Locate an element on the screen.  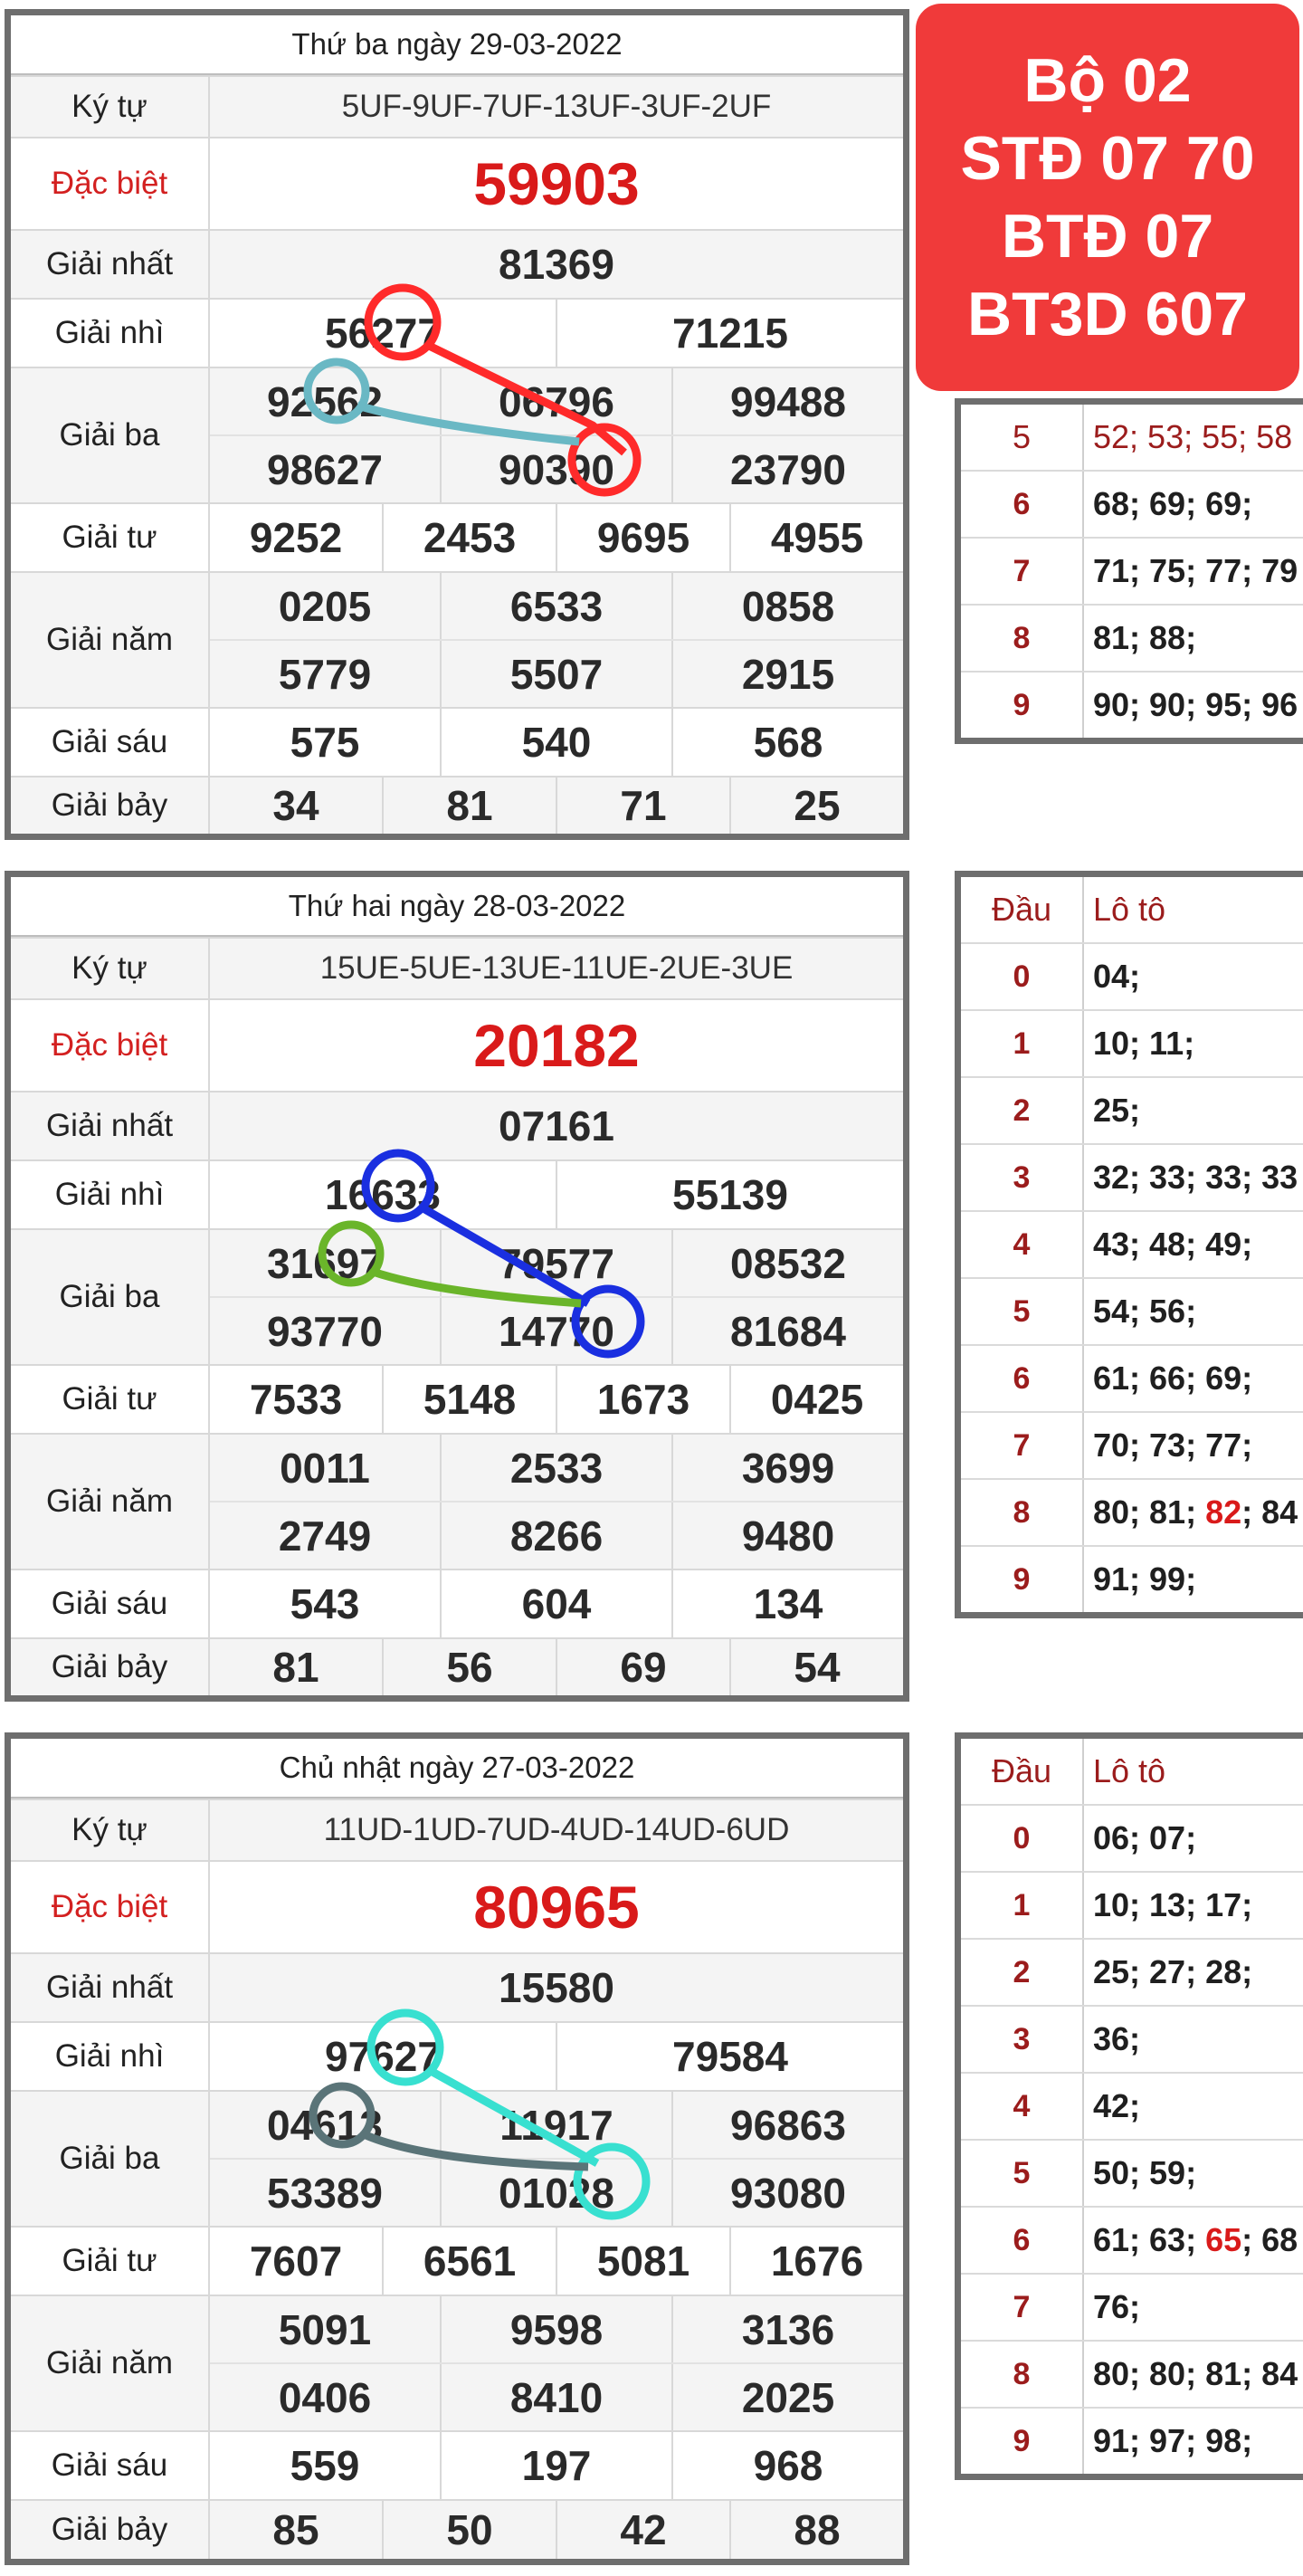
badge-line: BTĐ 07 is located at coordinates (1107, 236).